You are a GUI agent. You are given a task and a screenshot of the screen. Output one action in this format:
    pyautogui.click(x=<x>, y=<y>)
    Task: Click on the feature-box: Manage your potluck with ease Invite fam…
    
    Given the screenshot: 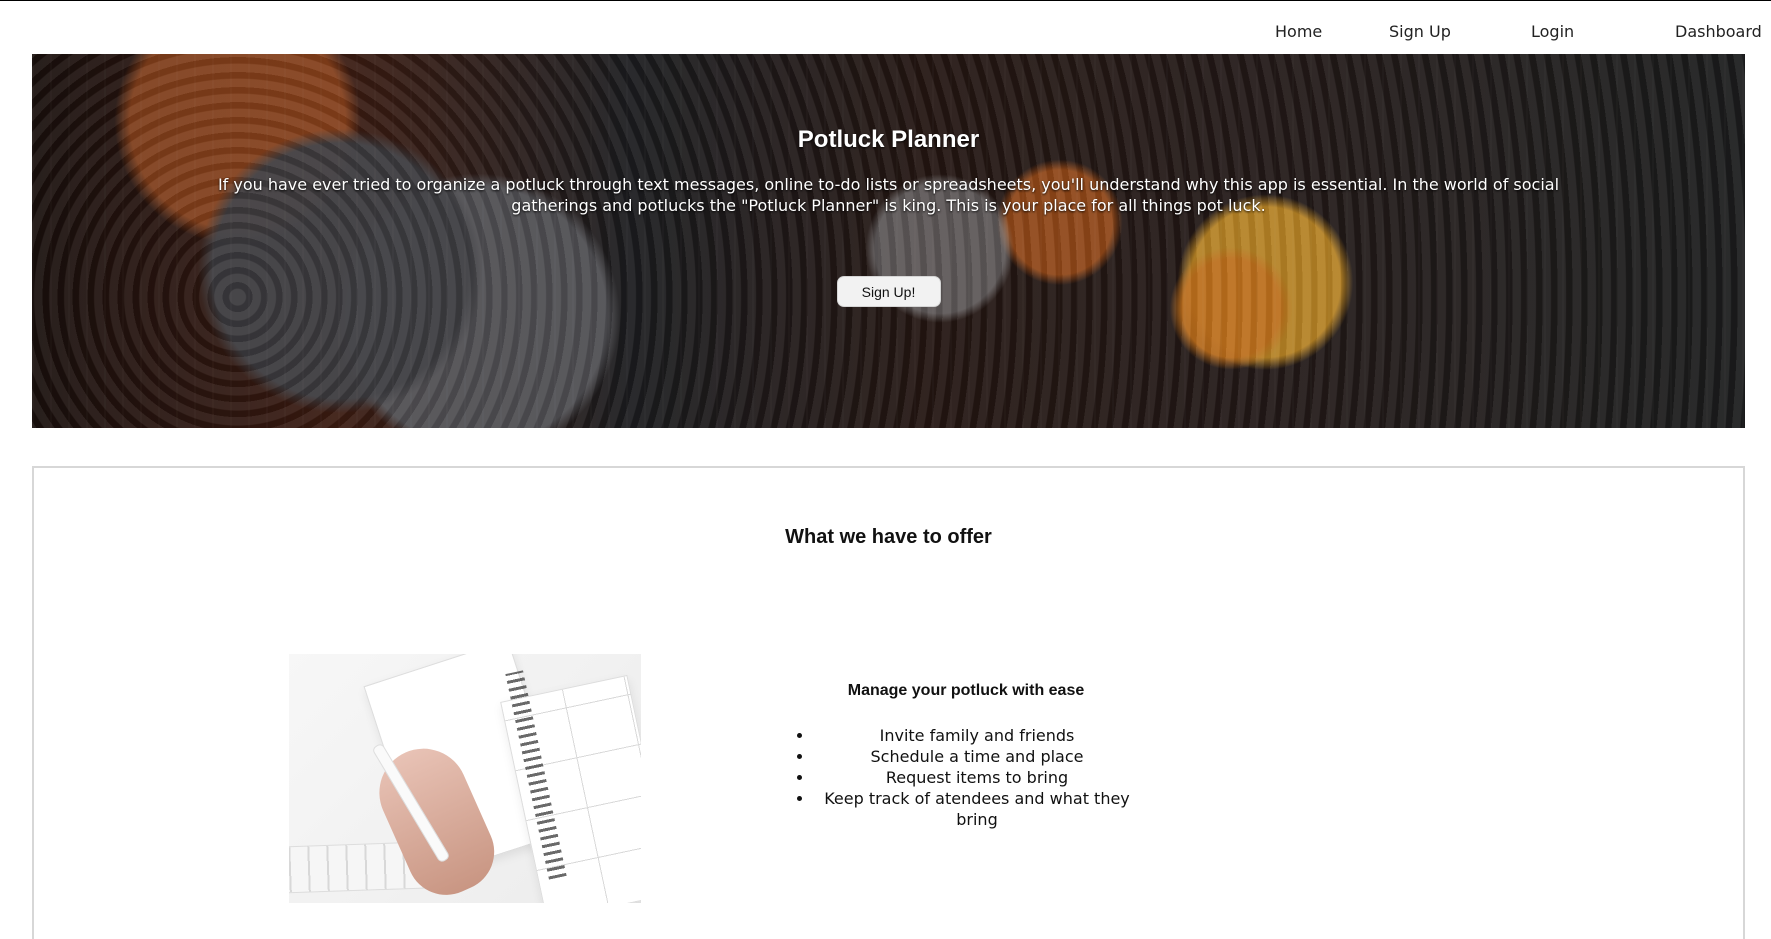 What is the action you would take?
    pyautogui.click(x=966, y=756)
    